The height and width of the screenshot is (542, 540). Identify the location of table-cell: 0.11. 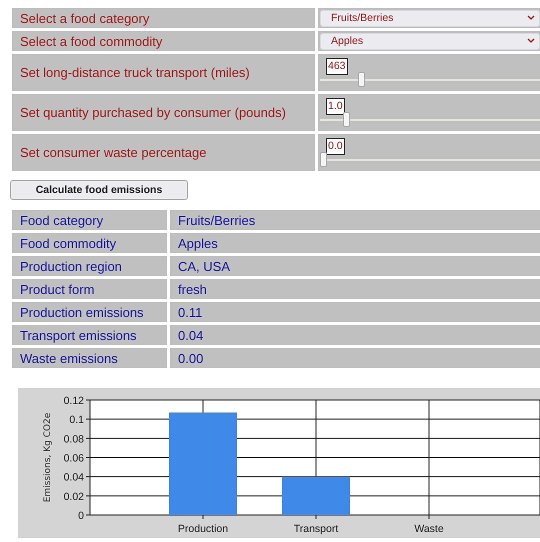
(355, 312).